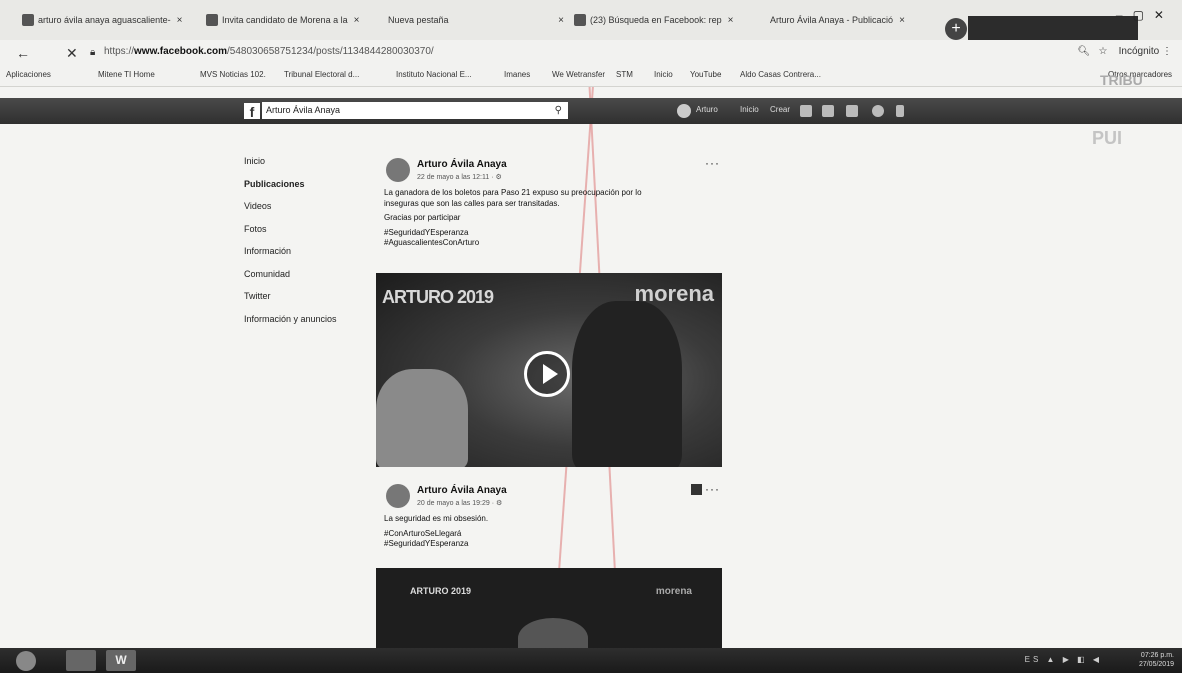 The height and width of the screenshot is (673, 1182). What do you see at coordinates (749, 109) in the screenshot?
I see `nav-home: Inicio` at bounding box center [749, 109].